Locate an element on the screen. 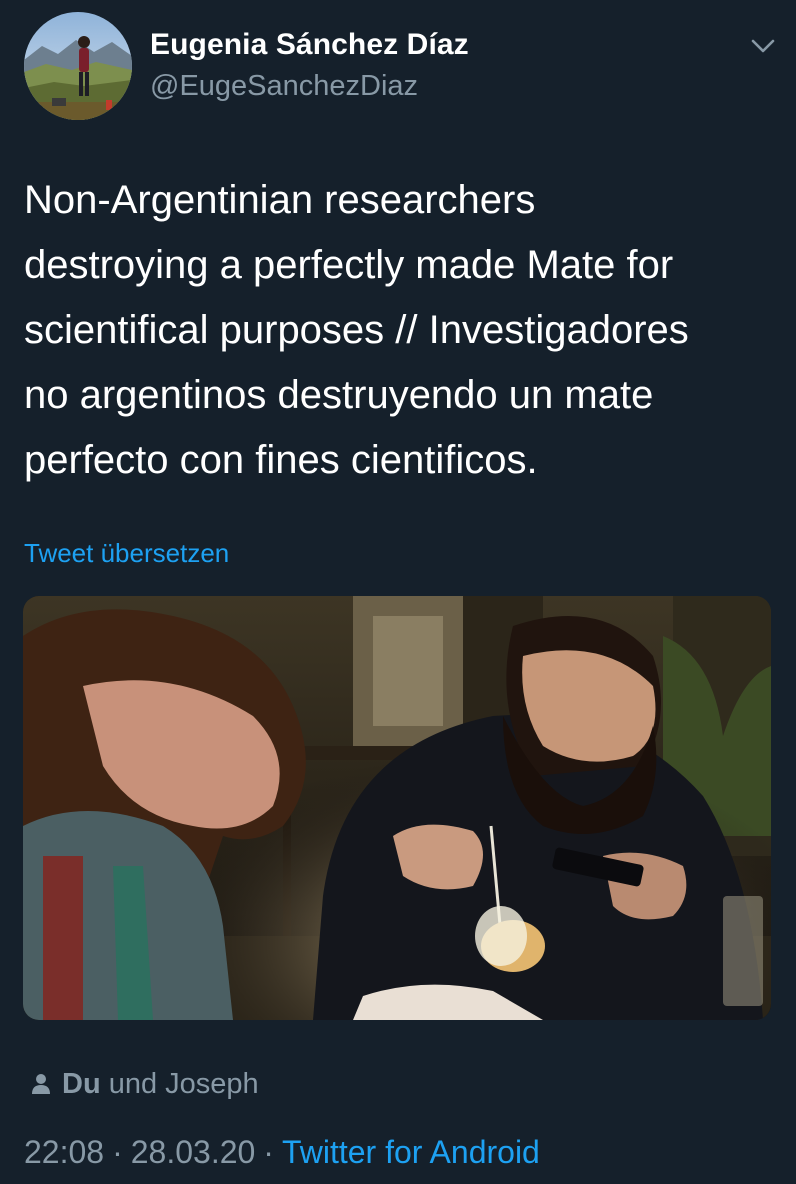  chevron-down-icon is located at coordinates (763, 46).